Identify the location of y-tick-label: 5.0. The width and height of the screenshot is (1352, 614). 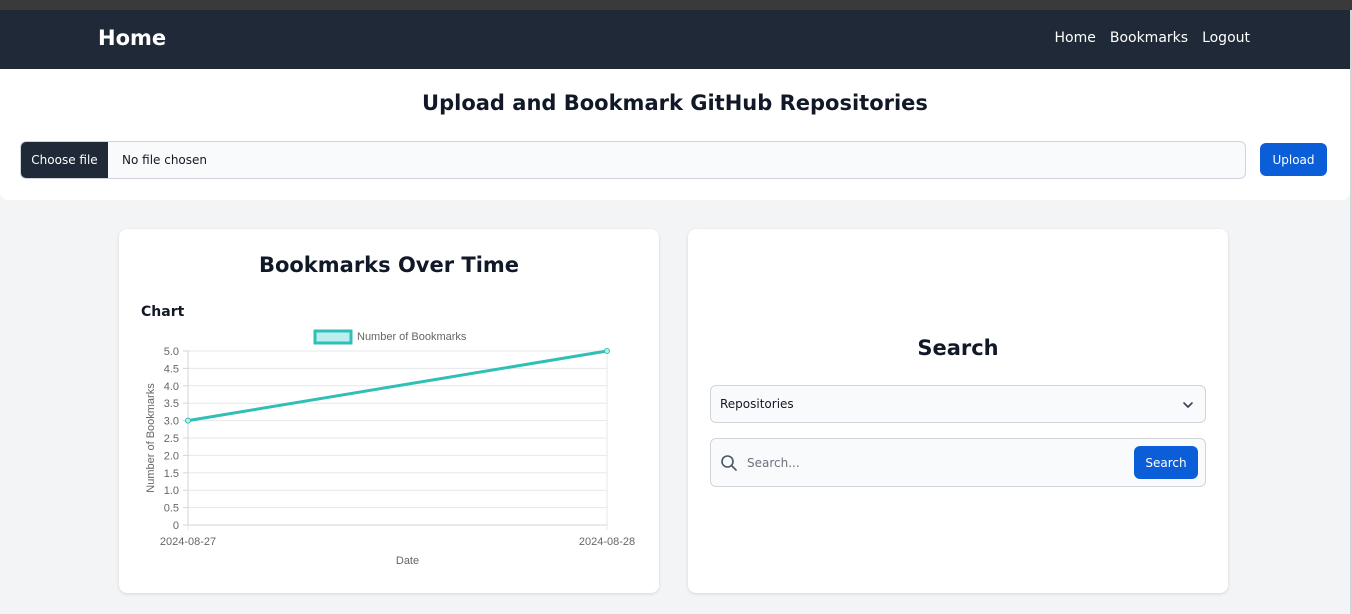
(171, 352).